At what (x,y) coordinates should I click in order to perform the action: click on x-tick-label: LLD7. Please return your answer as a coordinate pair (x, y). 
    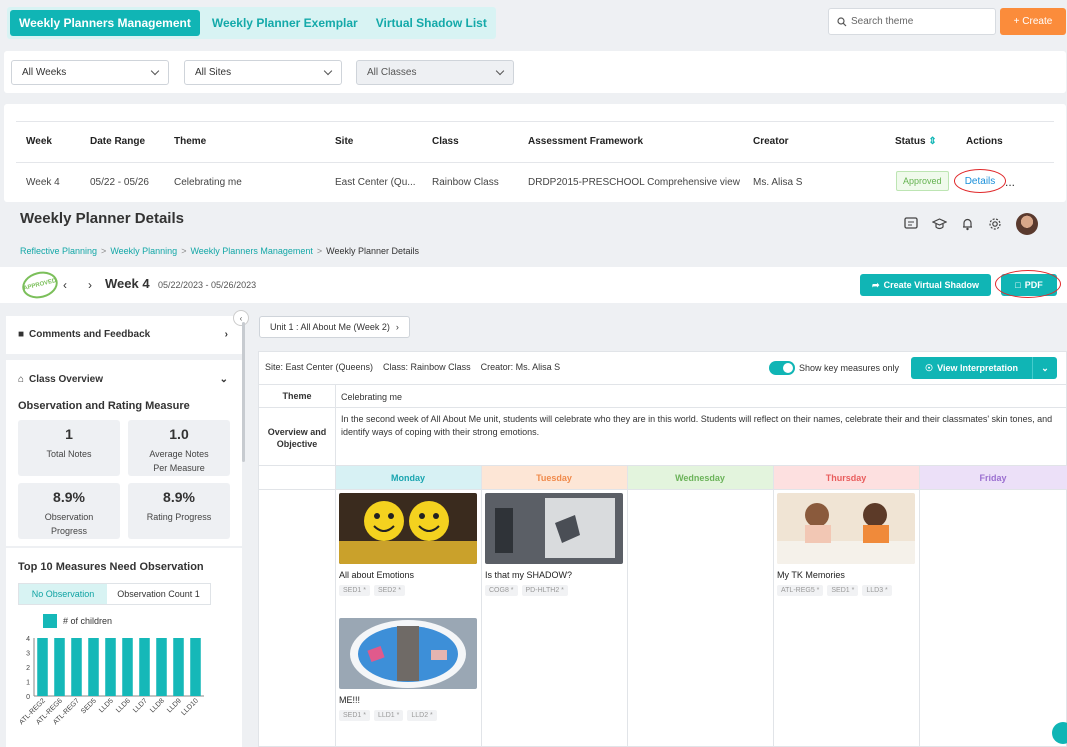
    Looking at the image, I should click on (140, 705).